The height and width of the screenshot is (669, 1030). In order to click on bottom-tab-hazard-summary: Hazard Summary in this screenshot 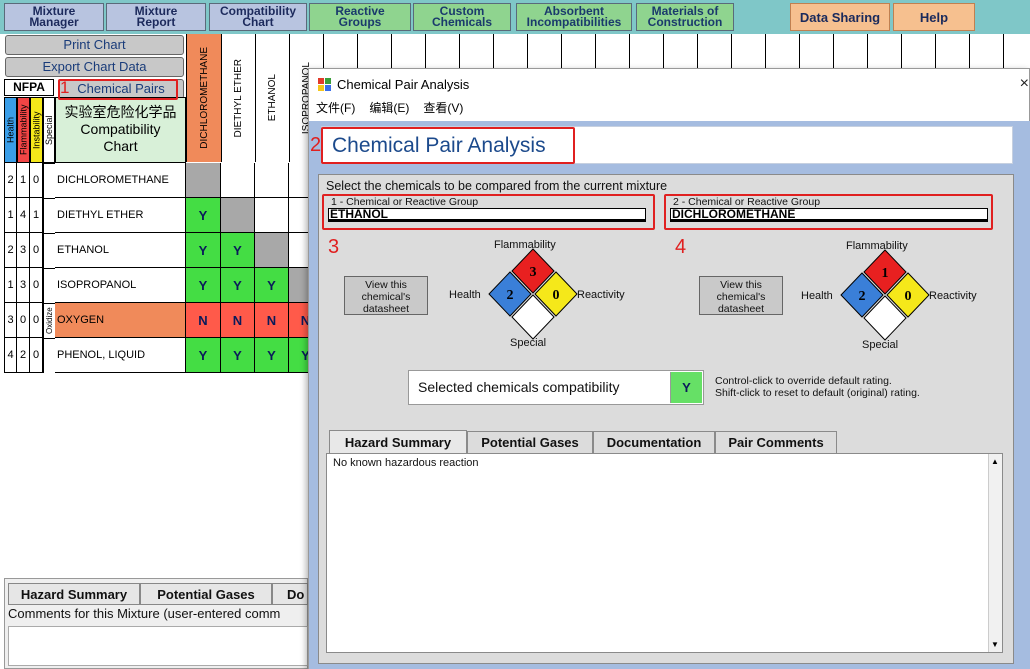, I will do `click(74, 594)`.